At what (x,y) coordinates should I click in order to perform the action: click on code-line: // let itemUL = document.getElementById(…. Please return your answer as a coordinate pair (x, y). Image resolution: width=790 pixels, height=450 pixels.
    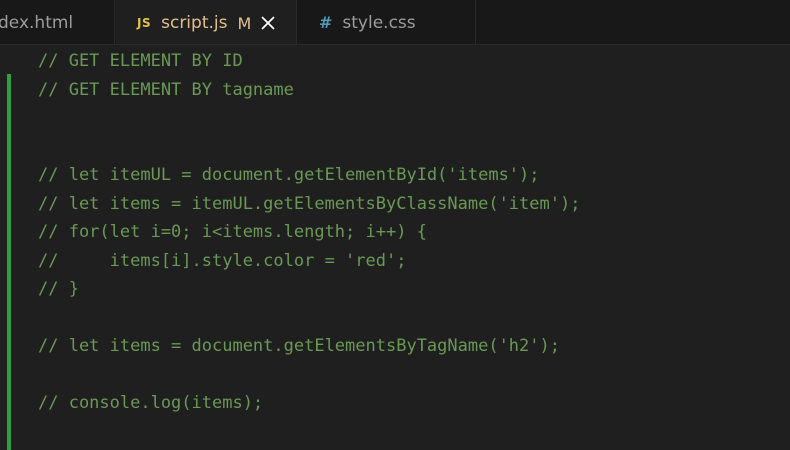
    Looking at the image, I should click on (289, 175).